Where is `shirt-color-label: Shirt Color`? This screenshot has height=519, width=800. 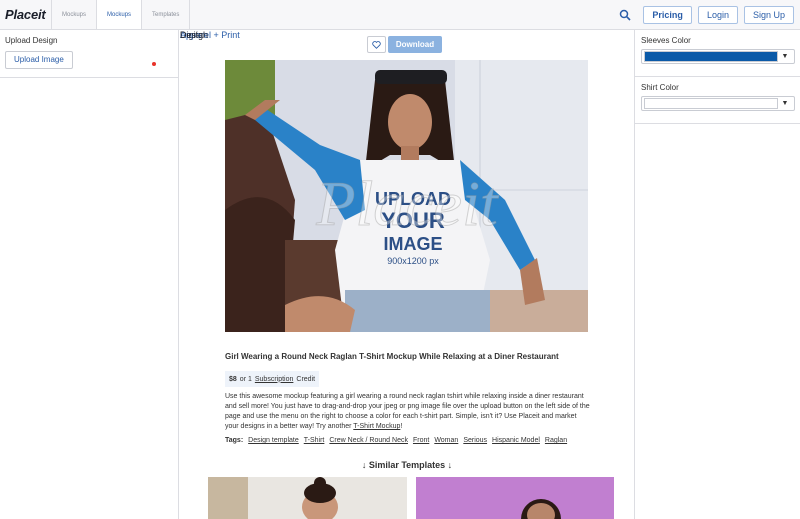 shirt-color-label: Shirt Color is located at coordinates (660, 87).